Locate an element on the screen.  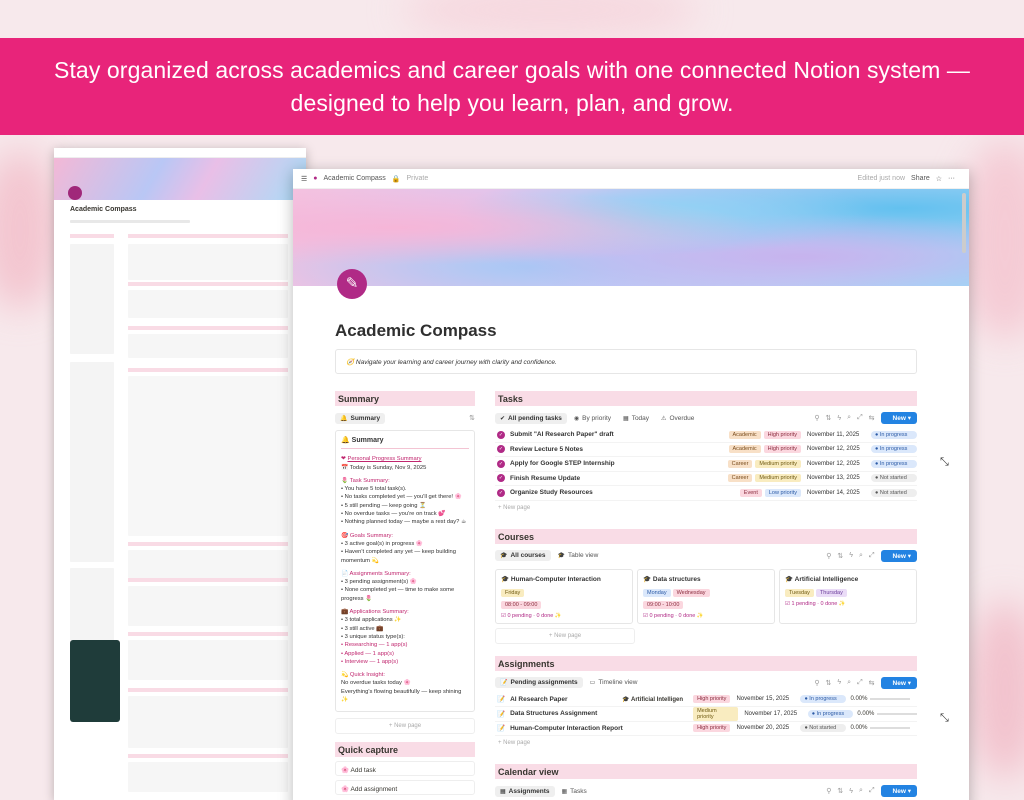
page-title: Academic Compass is located at coordinates (416, 330).